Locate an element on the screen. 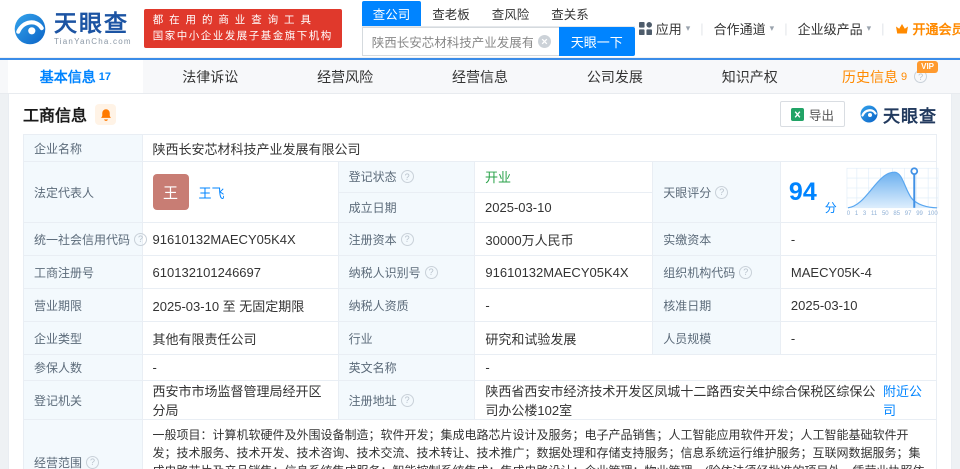  field-label: 统一社会信用代码 is located at coordinates (86, 239).